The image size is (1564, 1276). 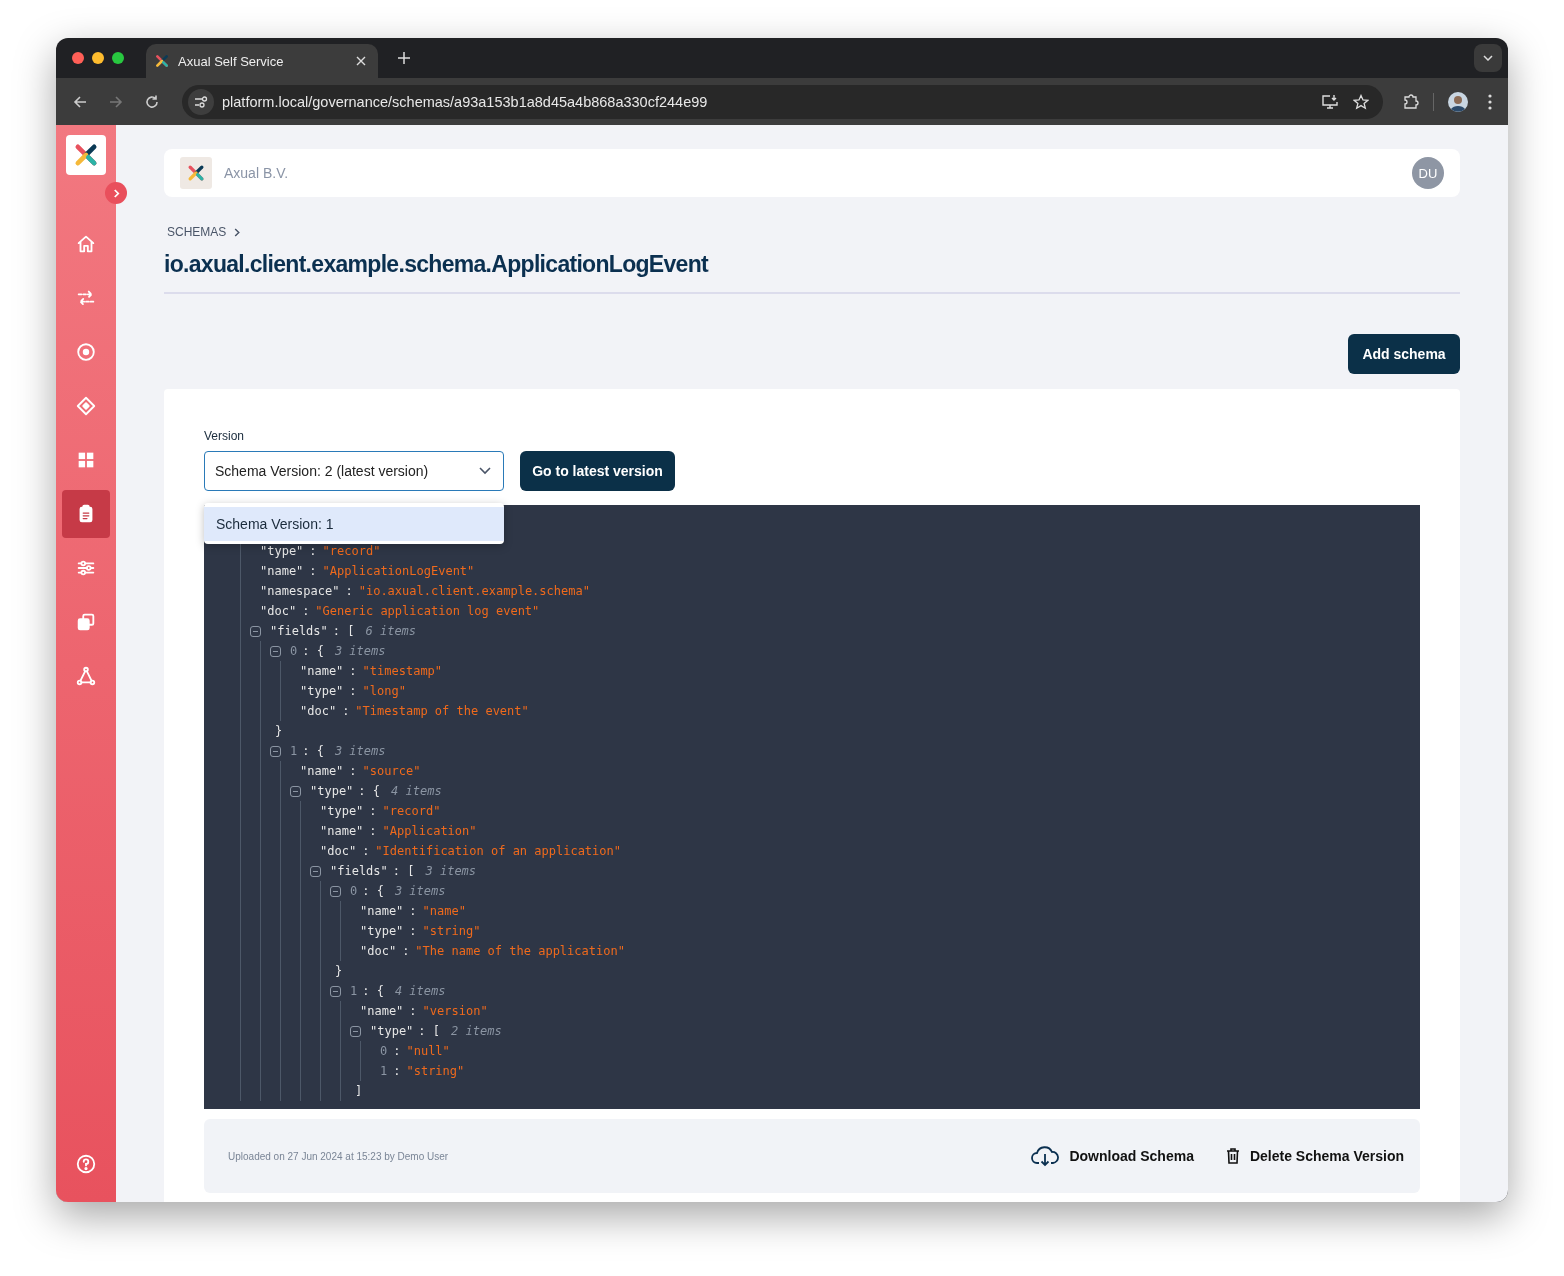 What do you see at coordinates (98, 58) in the screenshot?
I see `minimize-window-icon` at bounding box center [98, 58].